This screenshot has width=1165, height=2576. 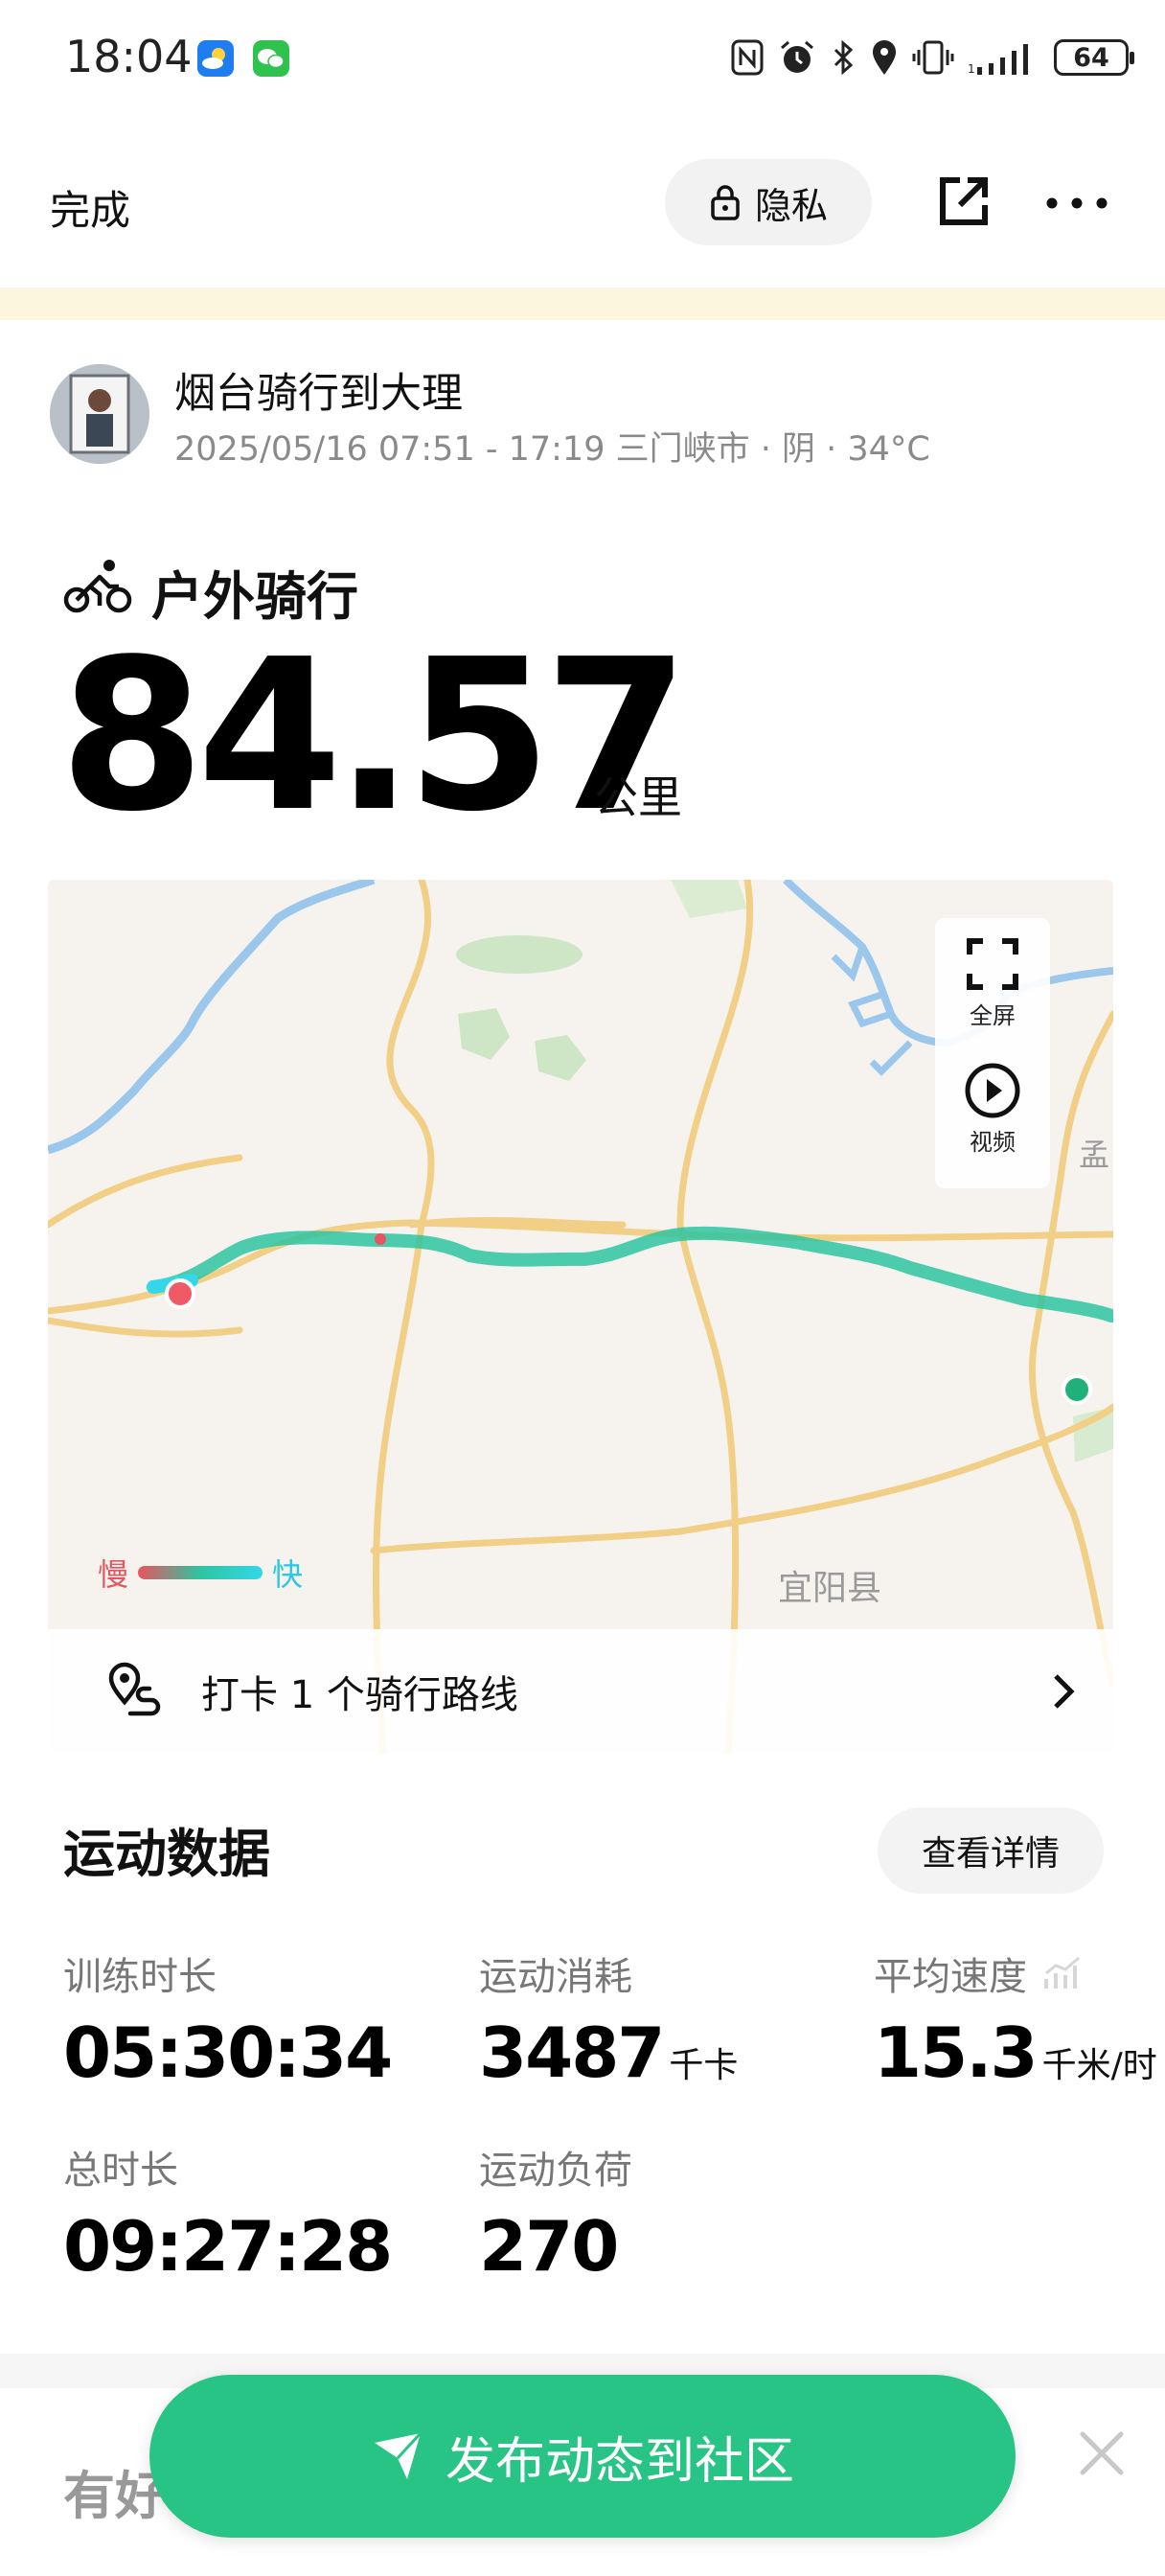 I want to click on fullscreen-label: 全屏, so click(x=993, y=1016).